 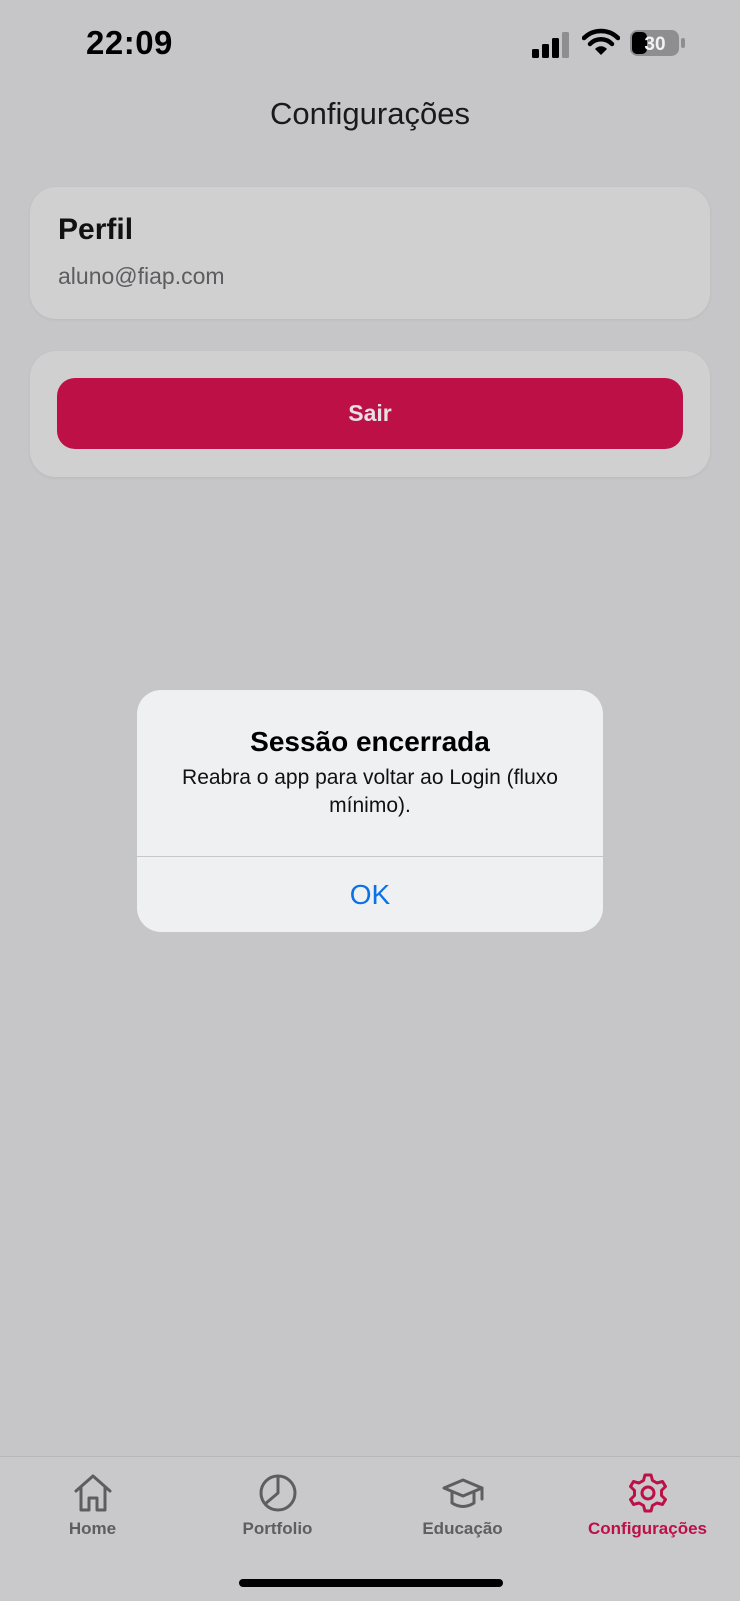 What do you see at coordinates (654, 44) in the screenshot?
I see `battery-level: 30` at bounding box center [654, 44].